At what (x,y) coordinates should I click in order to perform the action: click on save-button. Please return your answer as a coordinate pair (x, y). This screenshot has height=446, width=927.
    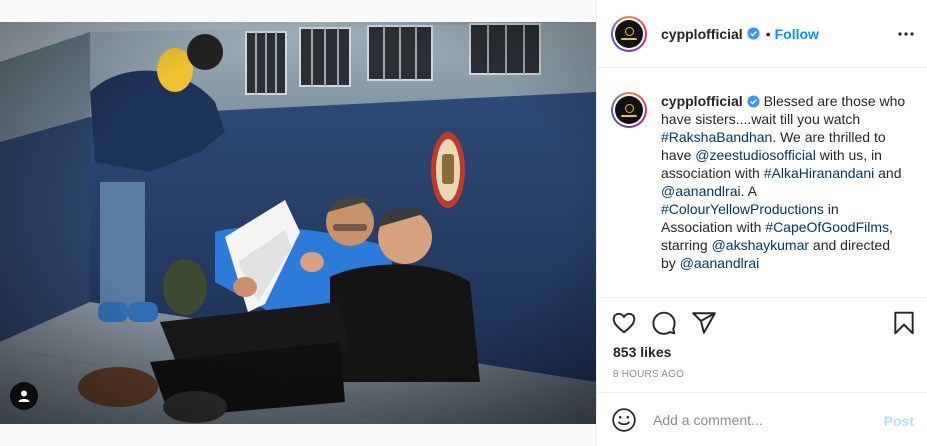
    Looking at the image, I should click on (904, 323).